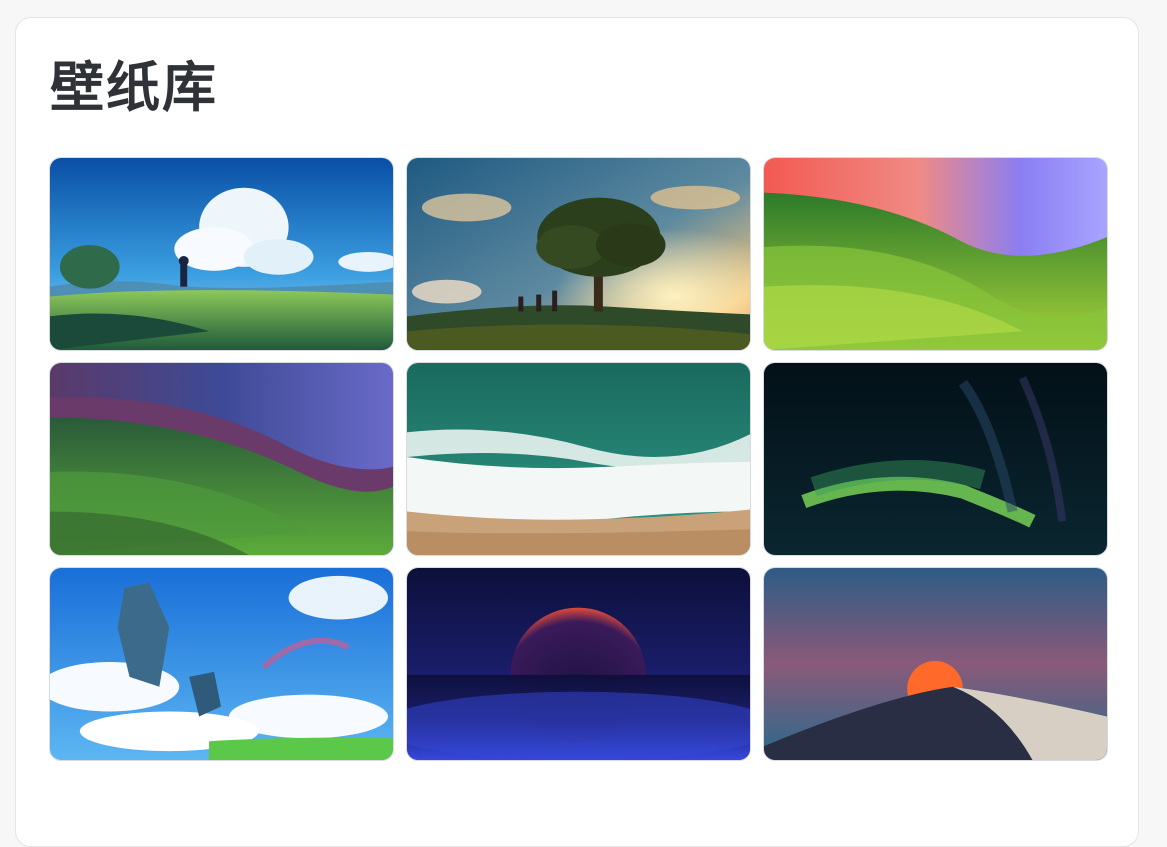  I want to click on sonoma-night-image, so click(221, 459).